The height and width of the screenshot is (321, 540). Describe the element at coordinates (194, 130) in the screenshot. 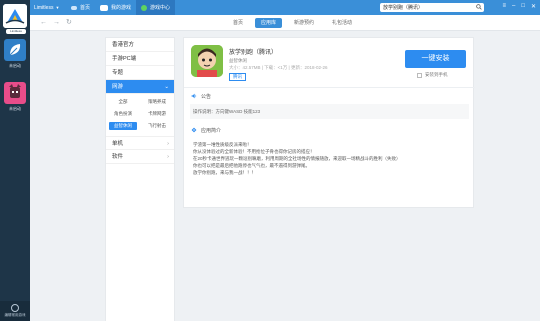

I see `info-icon` at that location.